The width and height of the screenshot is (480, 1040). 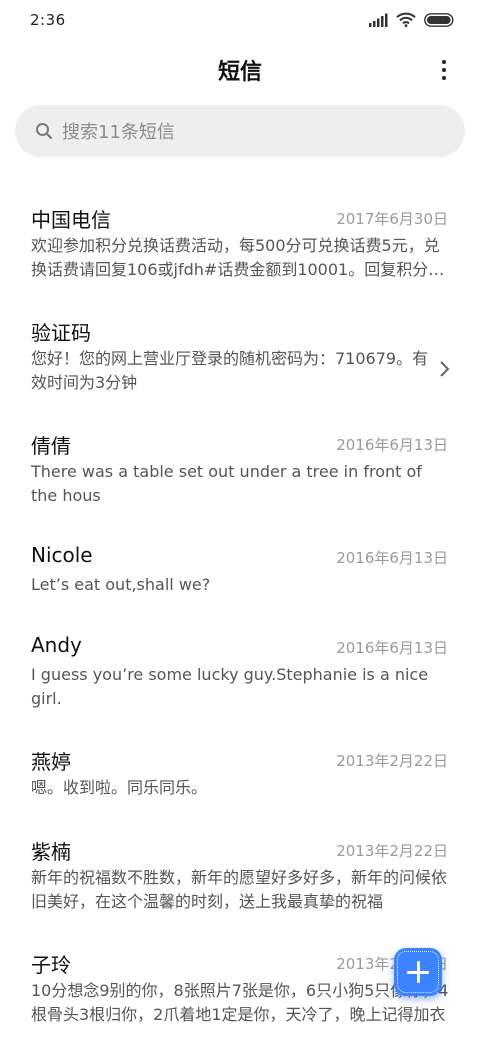 What do you see at coordinates (439, 19) in the screenshot?
I see `battery-icon` at bounding box center [439, 19].